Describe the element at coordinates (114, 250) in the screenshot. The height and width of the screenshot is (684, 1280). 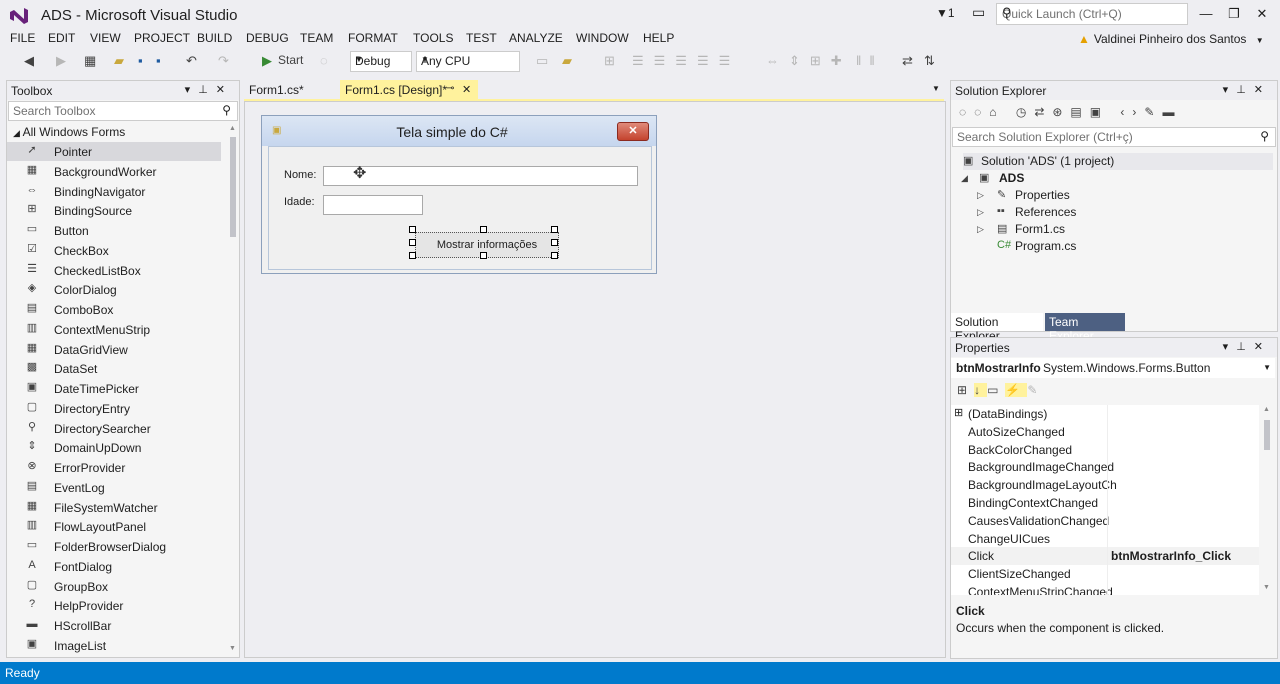
I see `toolbox-item: ☑ CheckBox` at that location.